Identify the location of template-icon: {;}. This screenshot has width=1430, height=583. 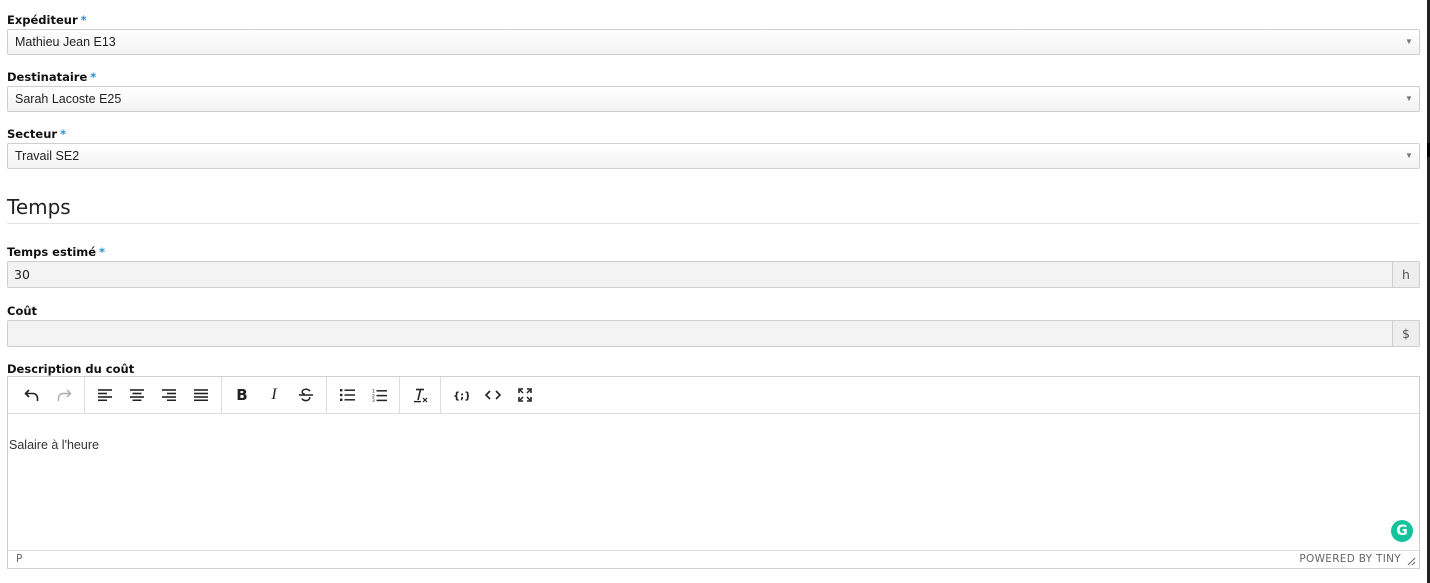
(461, 395).